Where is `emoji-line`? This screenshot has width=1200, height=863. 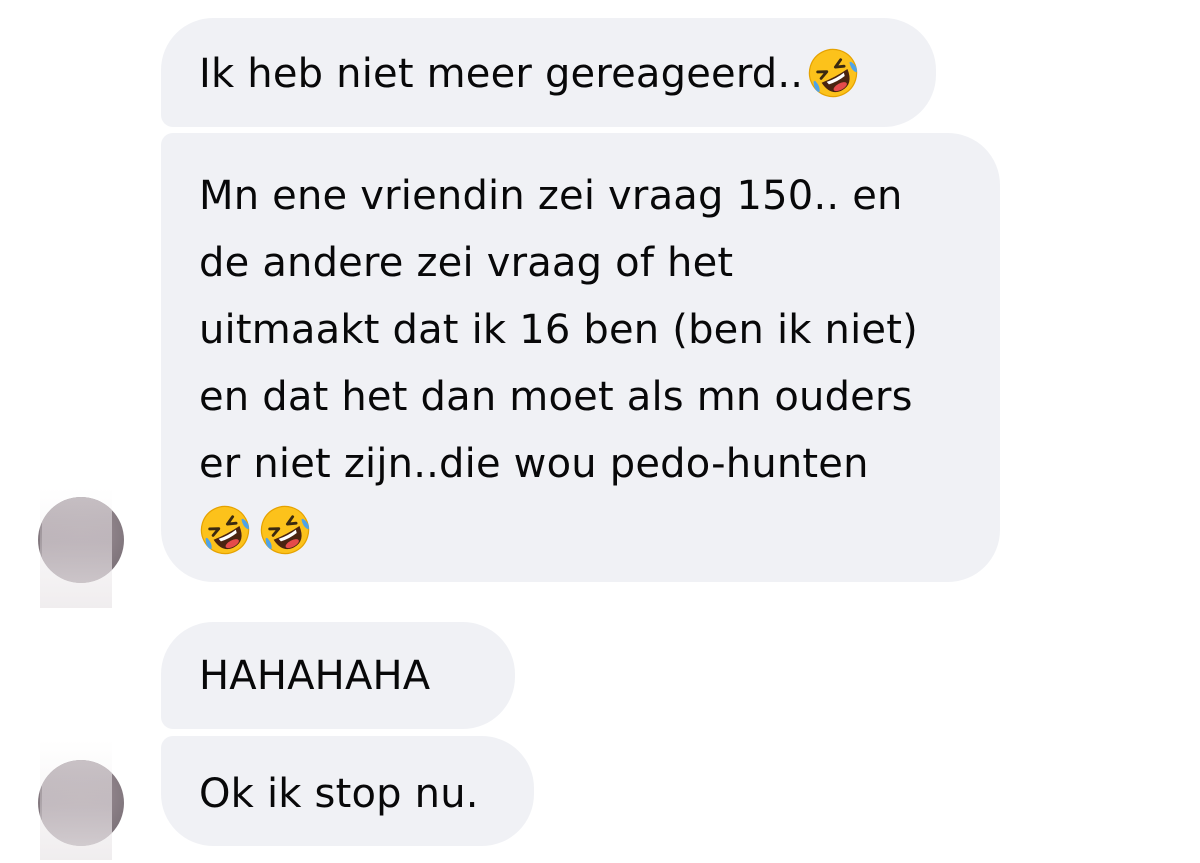
emoji-line is located at coordinates (599, 531).